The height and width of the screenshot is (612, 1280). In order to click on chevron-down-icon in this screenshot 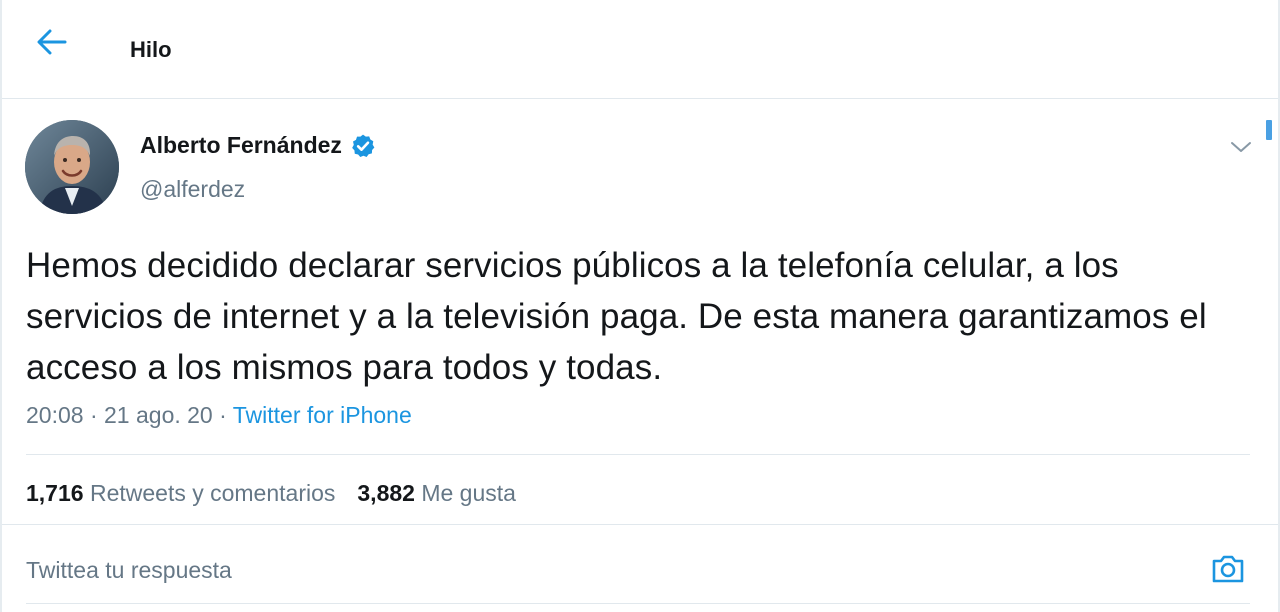, I will do `click(1241, 147)`.